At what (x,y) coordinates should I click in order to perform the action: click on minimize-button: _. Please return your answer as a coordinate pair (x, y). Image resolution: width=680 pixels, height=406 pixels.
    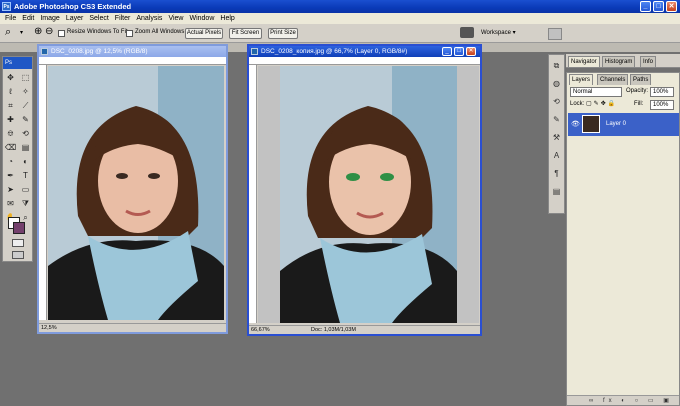
    Looking at the image, I should click on (645, 6).